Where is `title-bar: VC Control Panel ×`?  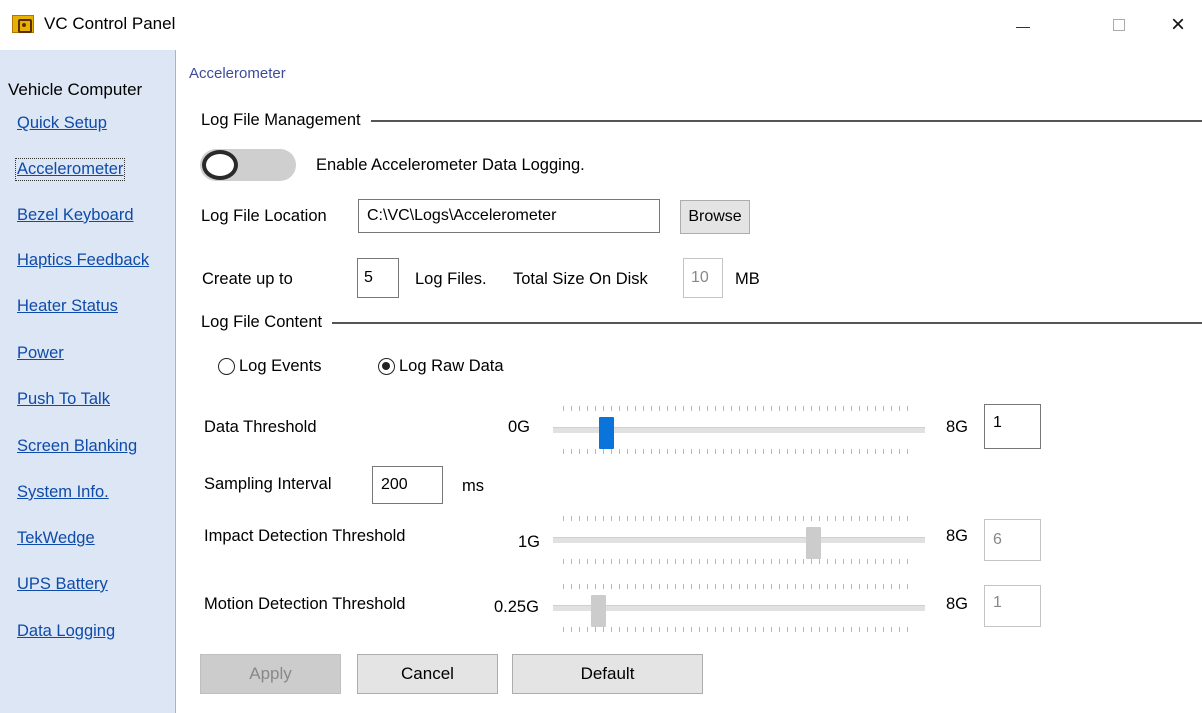
title-bar: VC Control Panel × is located at coordinates (601, 25).